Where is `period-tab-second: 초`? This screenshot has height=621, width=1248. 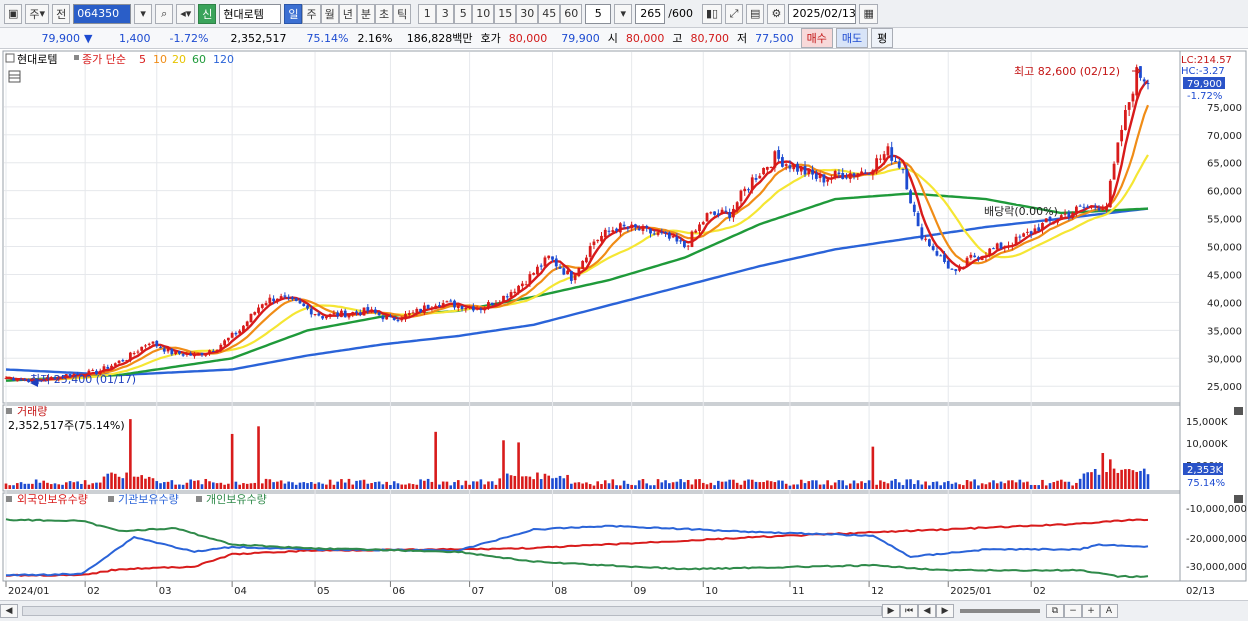 period-tab-second: 초 is located at coordinates (384, 13).